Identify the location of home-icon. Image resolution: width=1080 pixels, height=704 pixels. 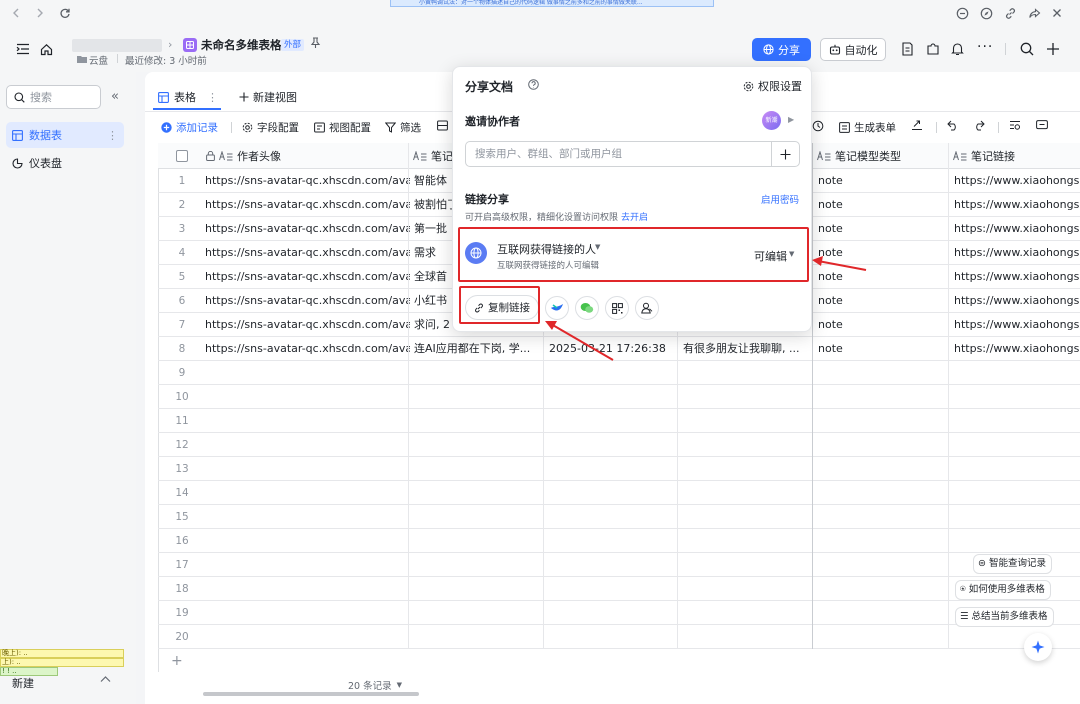
(46, 49).